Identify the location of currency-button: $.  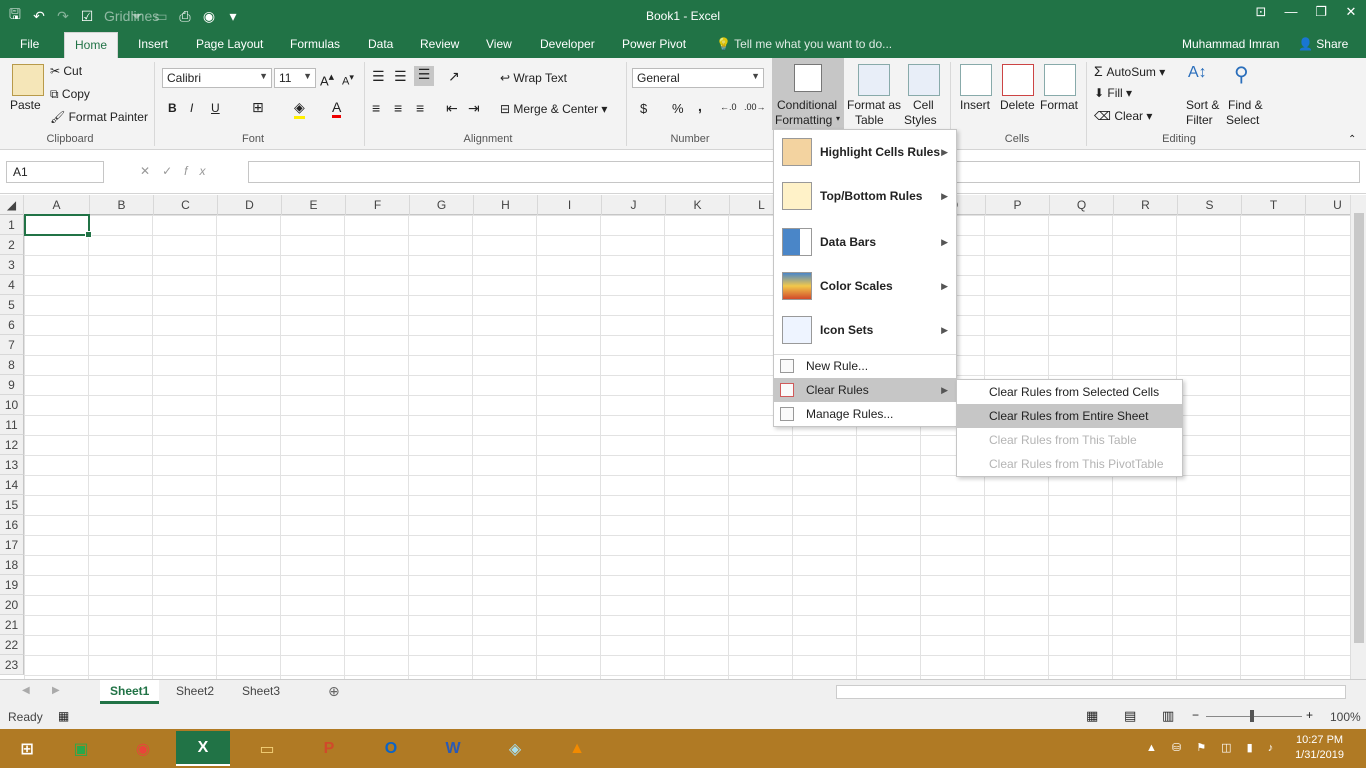
(643, 108).